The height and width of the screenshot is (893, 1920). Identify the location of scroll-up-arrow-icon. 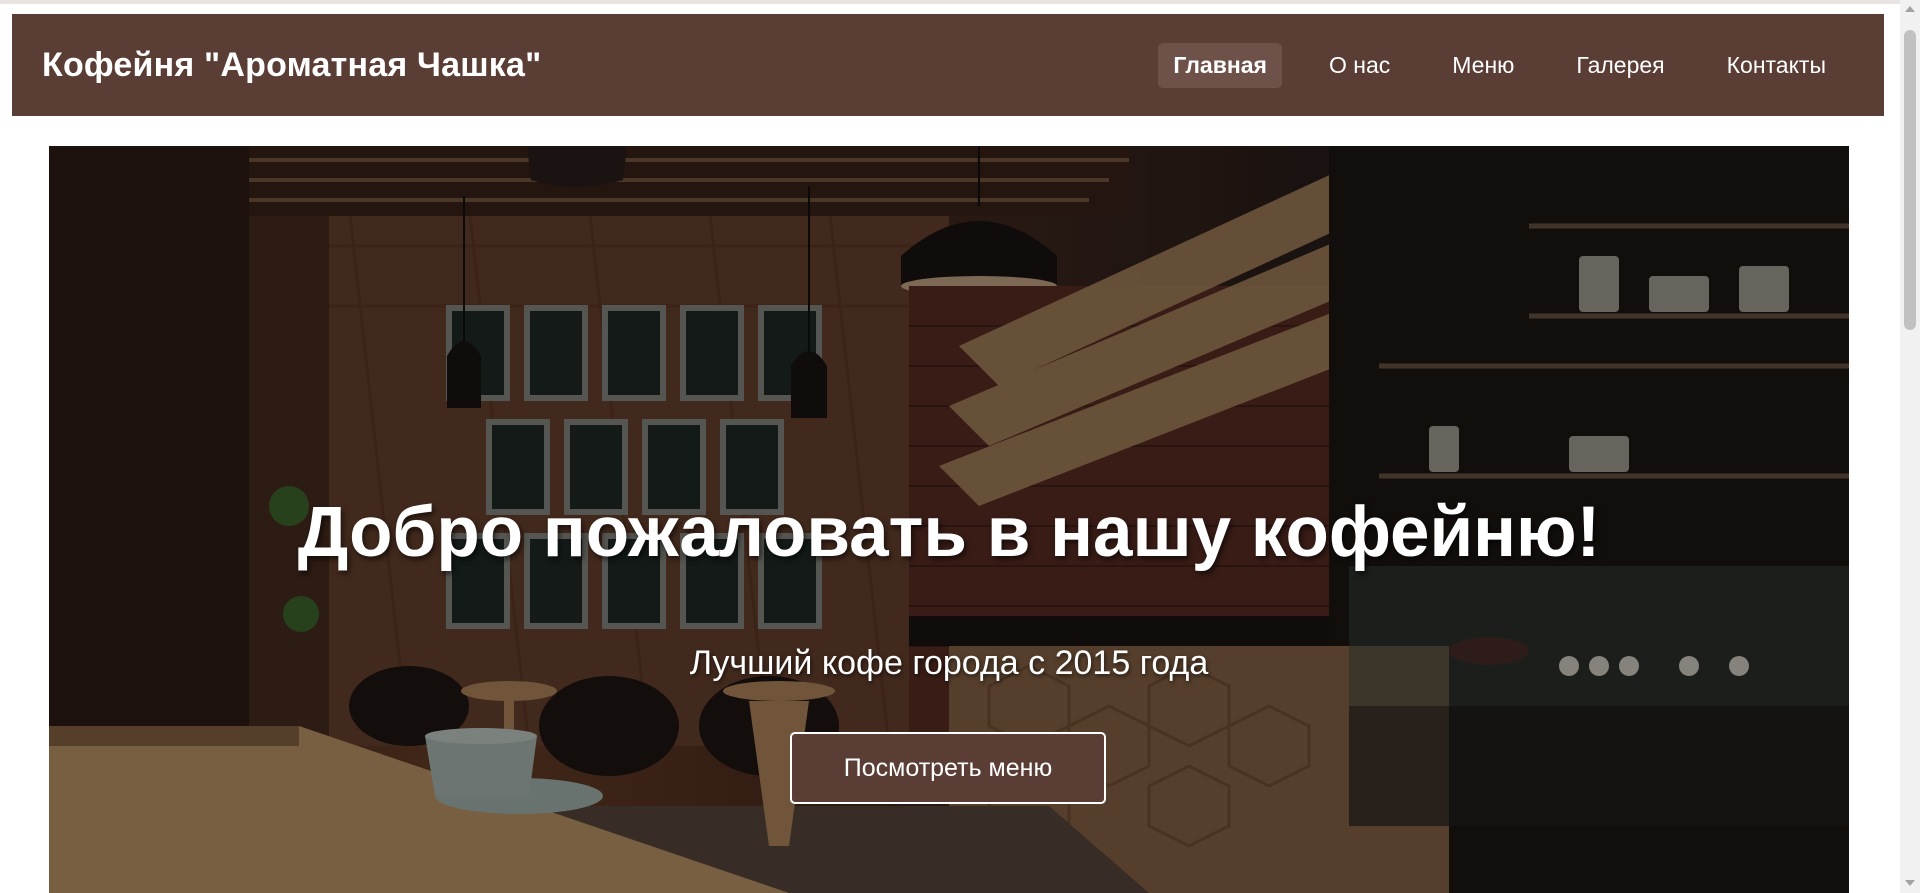
(1910, 9).